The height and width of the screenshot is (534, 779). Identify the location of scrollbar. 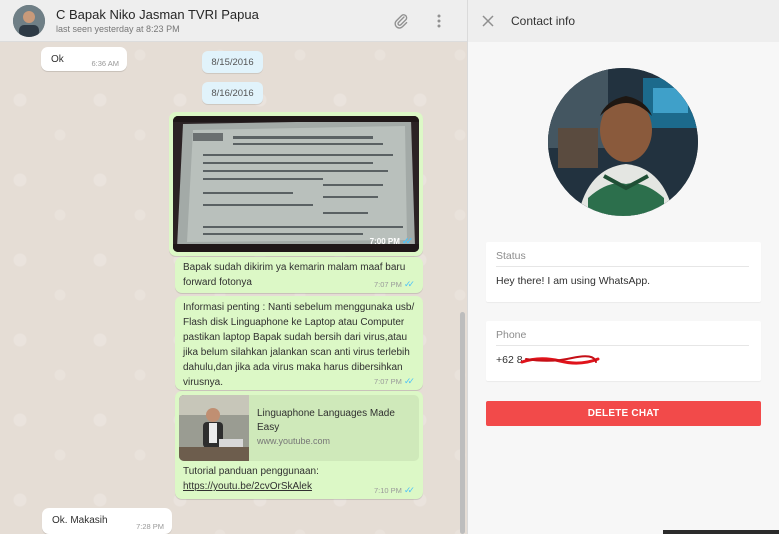
(462, 423).